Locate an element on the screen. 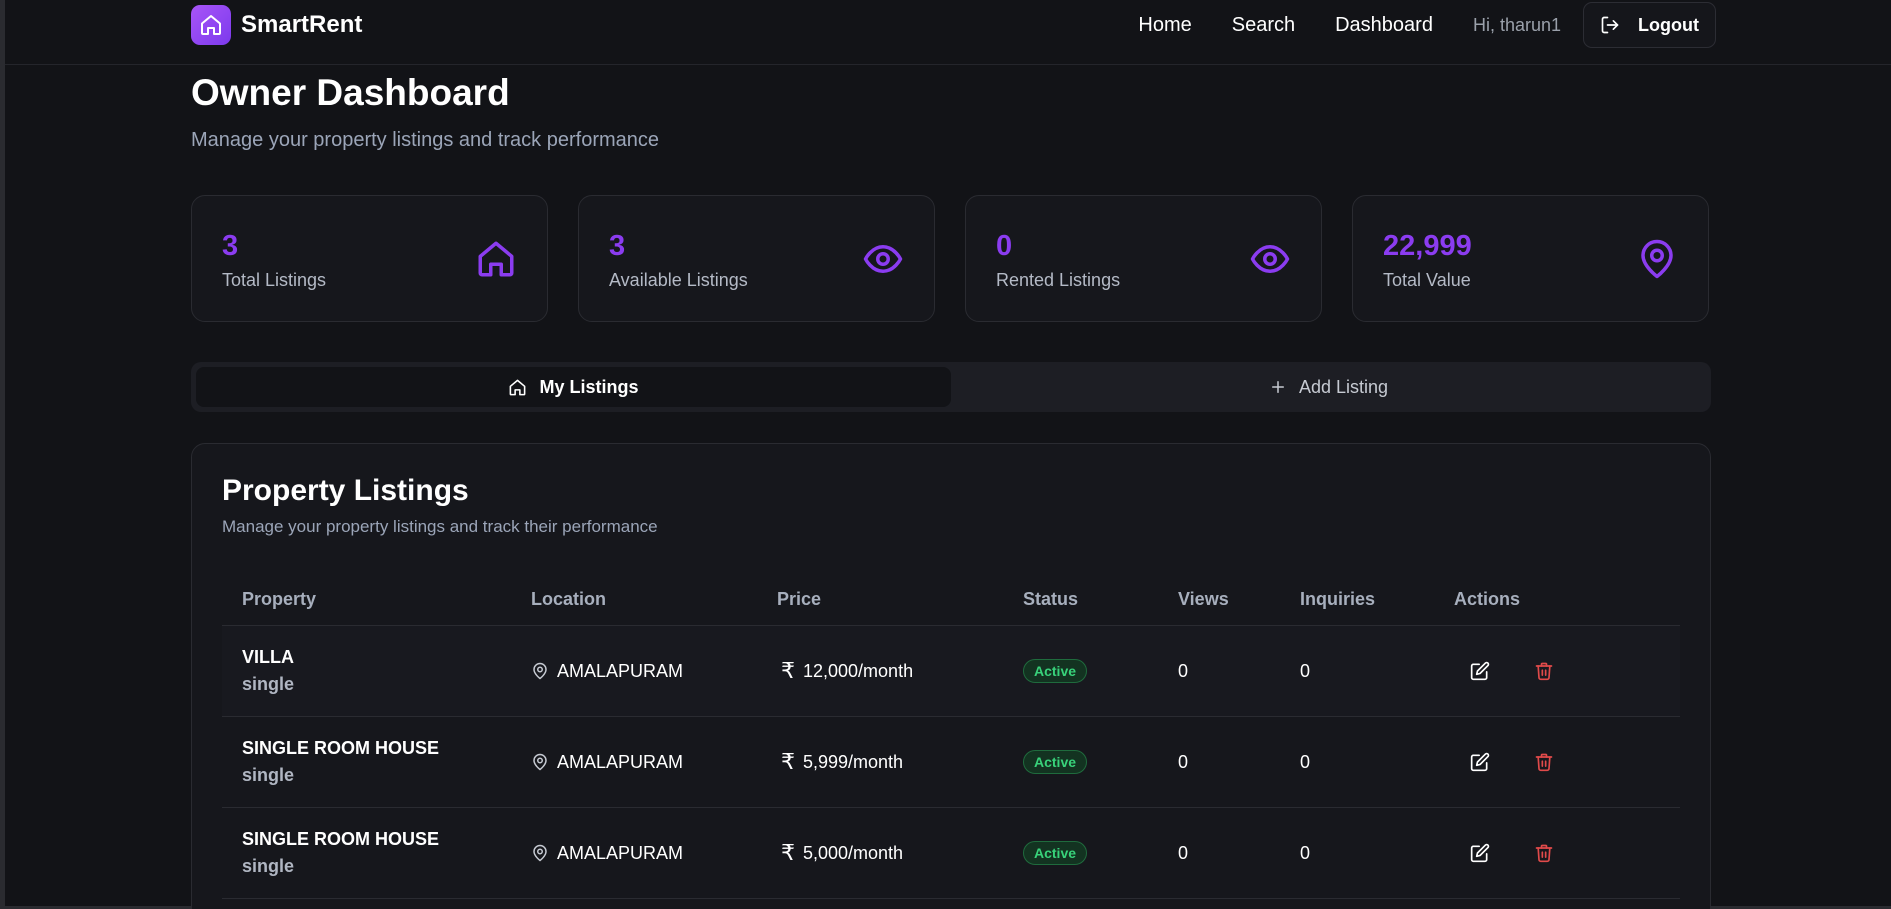 Image resolution: width=1891 pixels, height=909 pixels. main-nav: Home Search Dashboard Hi, tharun1 Logout is located at coordinates (1427, 25).